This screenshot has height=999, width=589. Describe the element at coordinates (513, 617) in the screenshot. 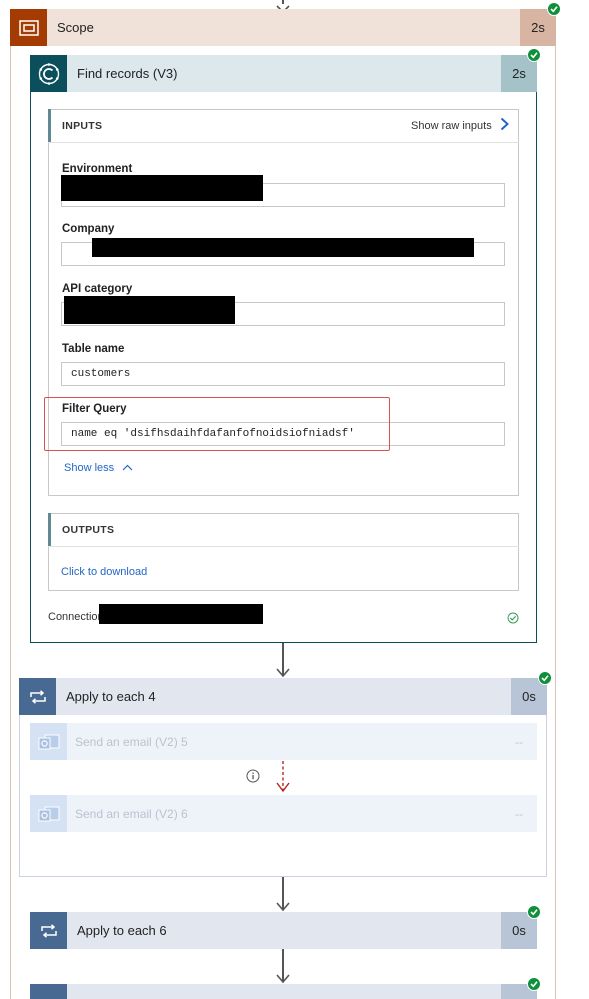

I see `connection-ok-icon` at that location.